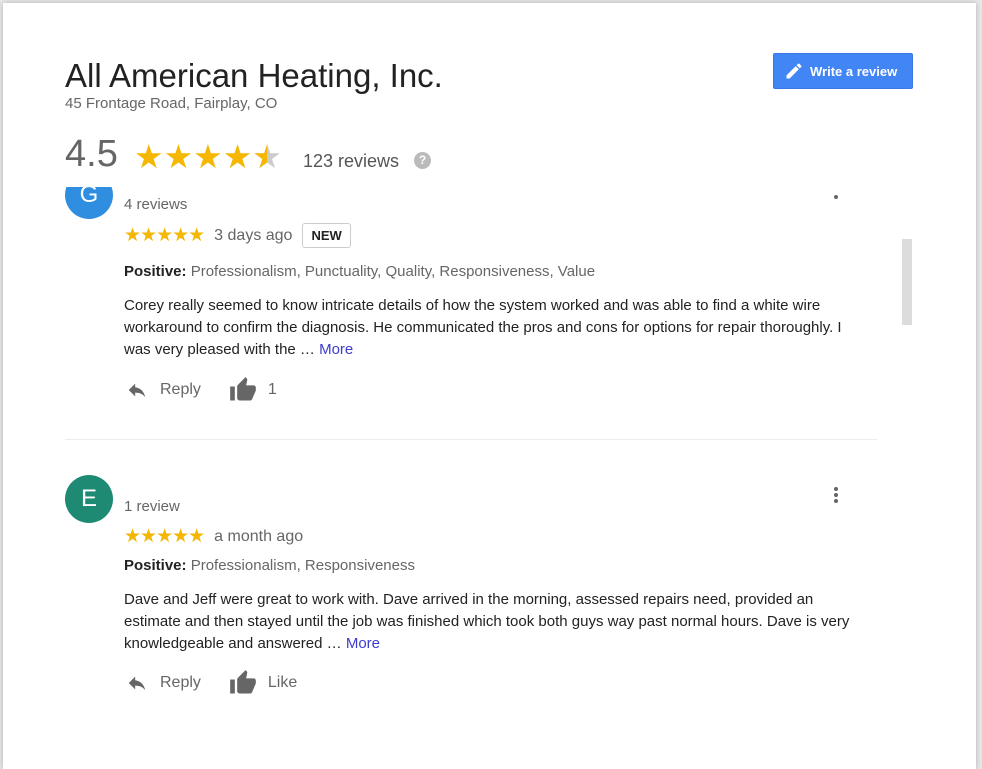  What do you see at coordinates (89, 499) in the screenshot?
I see `avatar: E` at bounding box center [89, 499].